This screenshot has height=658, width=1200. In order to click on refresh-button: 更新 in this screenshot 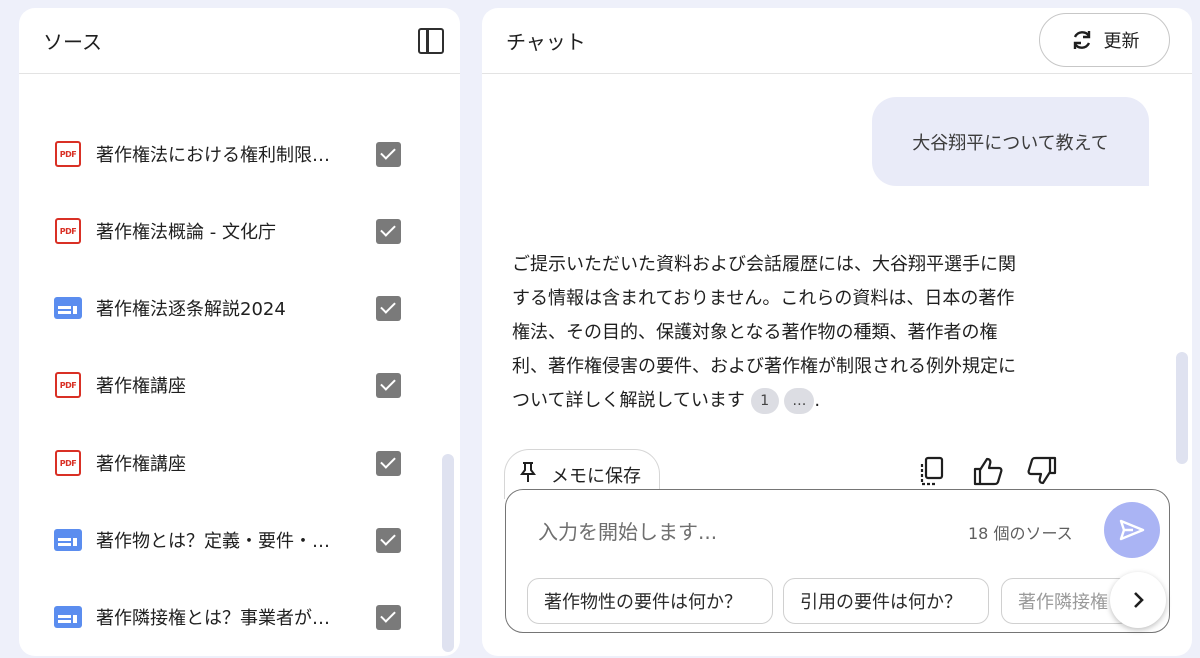, I will do `click(1104, 40)`.